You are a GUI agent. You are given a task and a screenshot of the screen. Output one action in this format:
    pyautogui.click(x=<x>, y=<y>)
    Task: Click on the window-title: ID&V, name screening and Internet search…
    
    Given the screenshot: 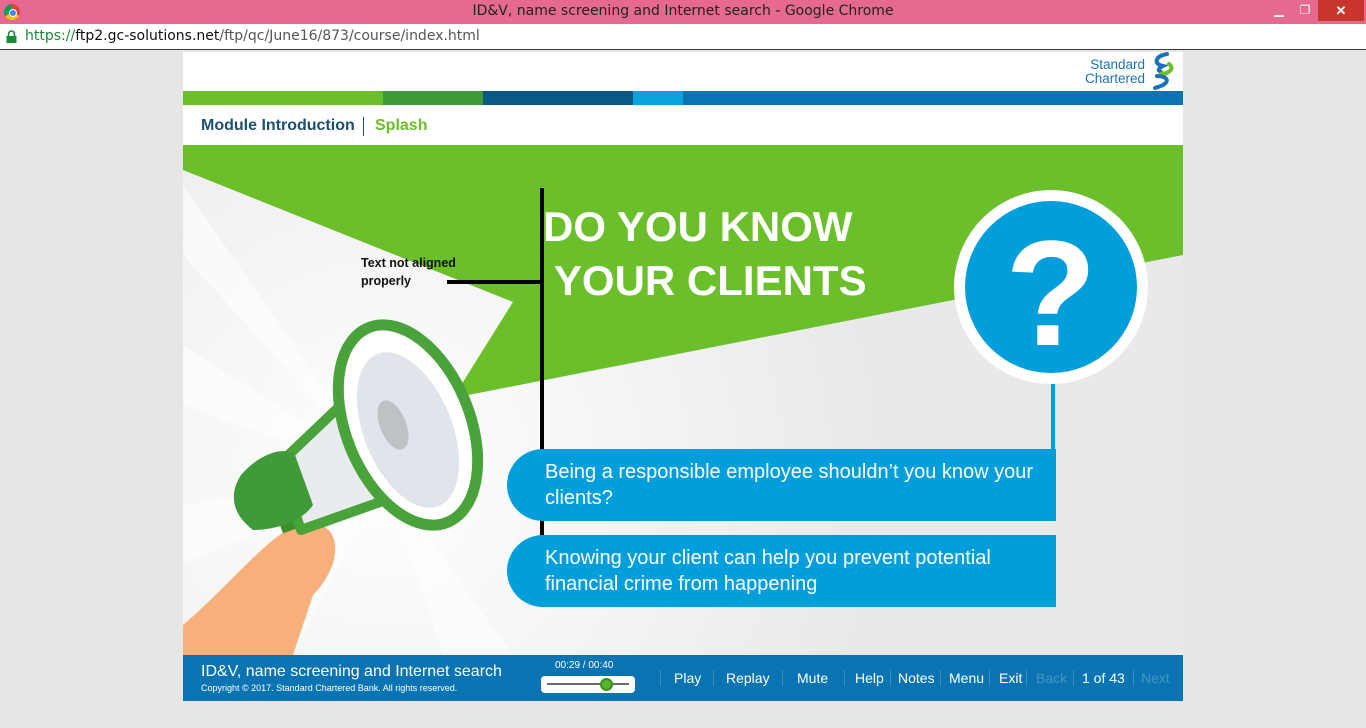 What is the action you would take?
    pyautogui.click(x=683, y=11)
    